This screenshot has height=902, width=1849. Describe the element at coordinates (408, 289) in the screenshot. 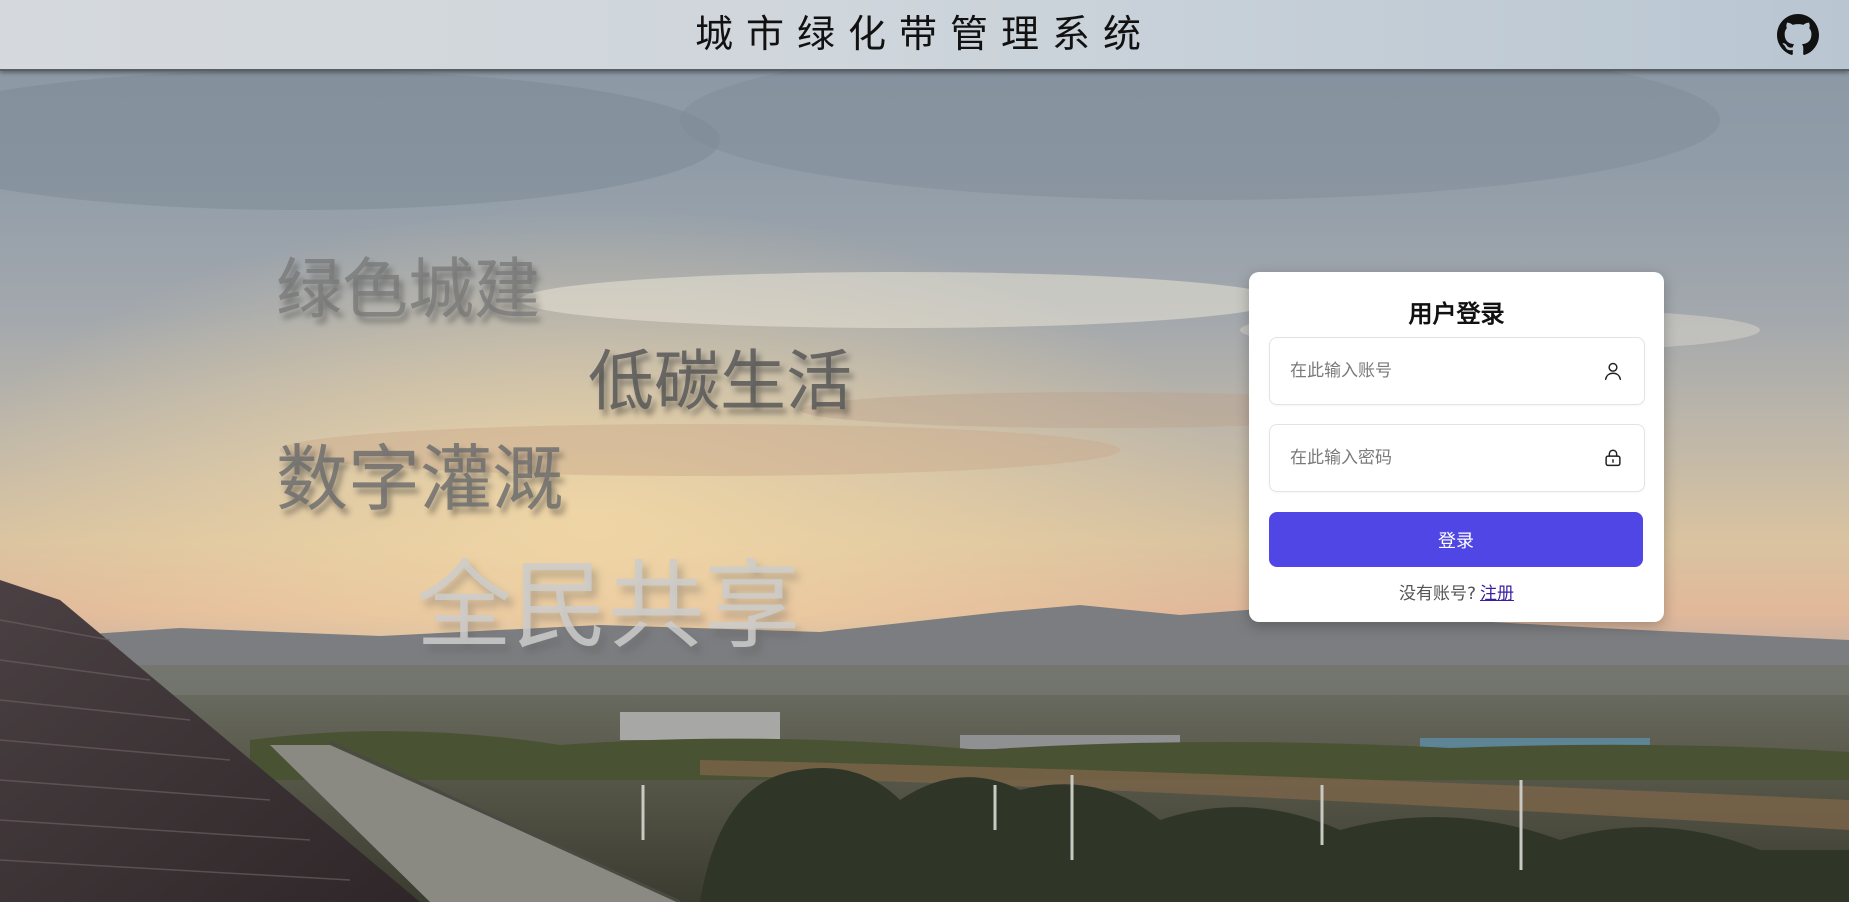

I see `slogan-green-city: 绿色城建` at that location.